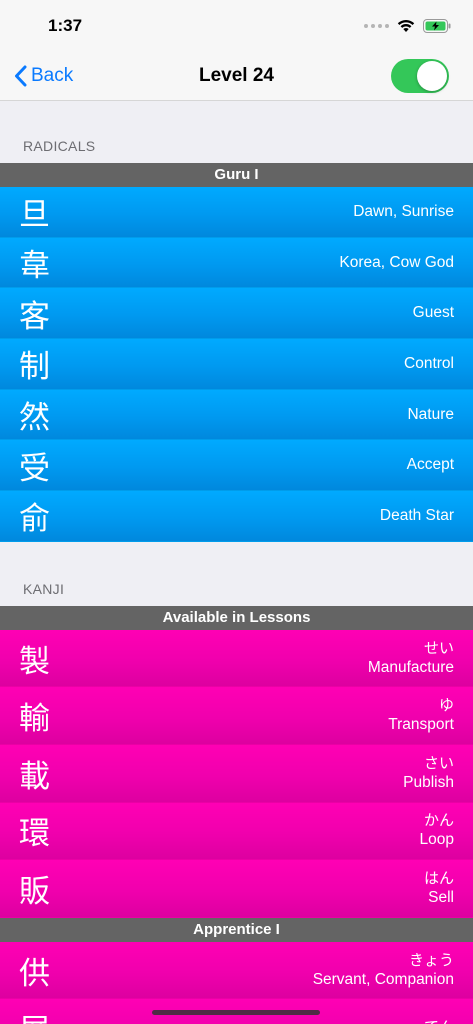  Describe the element at coordinates (236, 76) in the screenshot. I see `navigation-bar: Back Level 24` at that location.